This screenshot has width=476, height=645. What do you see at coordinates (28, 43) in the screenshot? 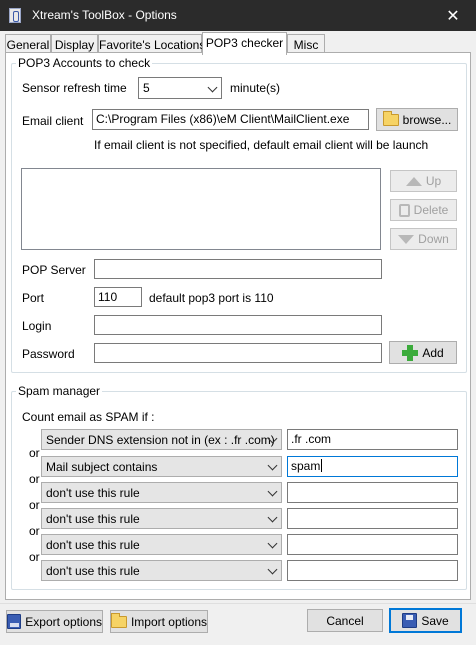
I see `tab-general: General` at bounding box center [28, 43].